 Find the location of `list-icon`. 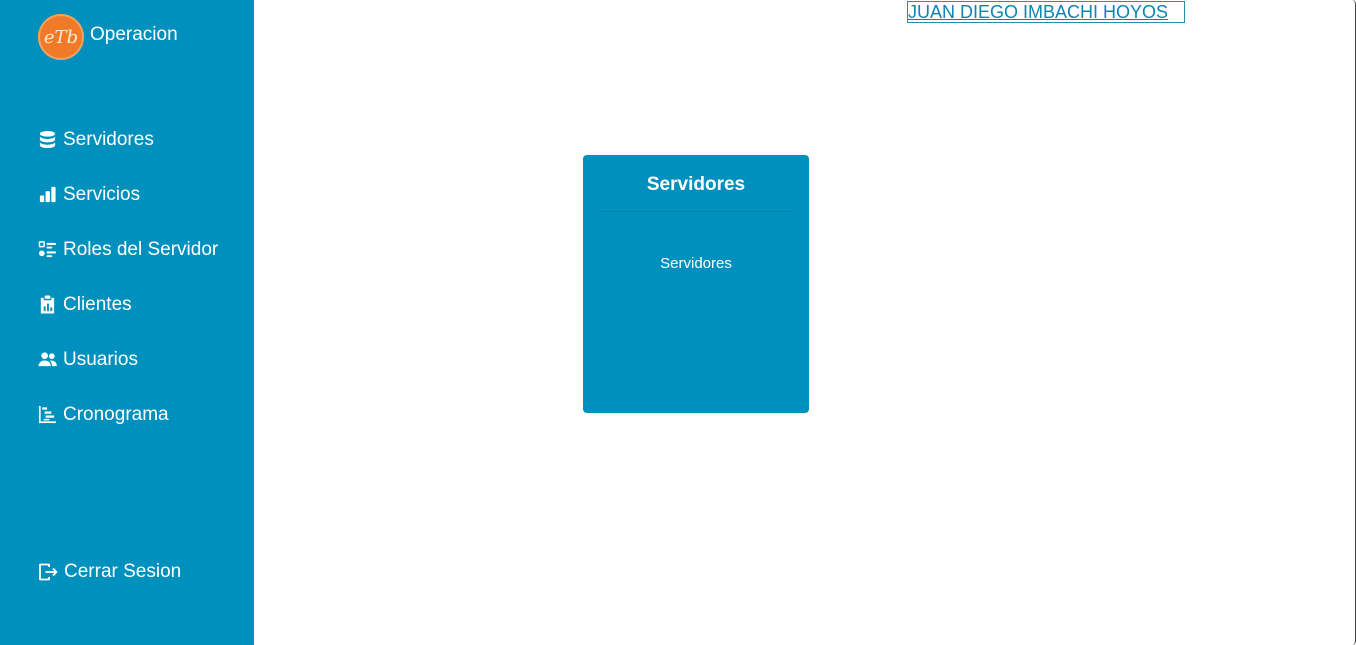

list-icon is located at coordinates (47, 249).